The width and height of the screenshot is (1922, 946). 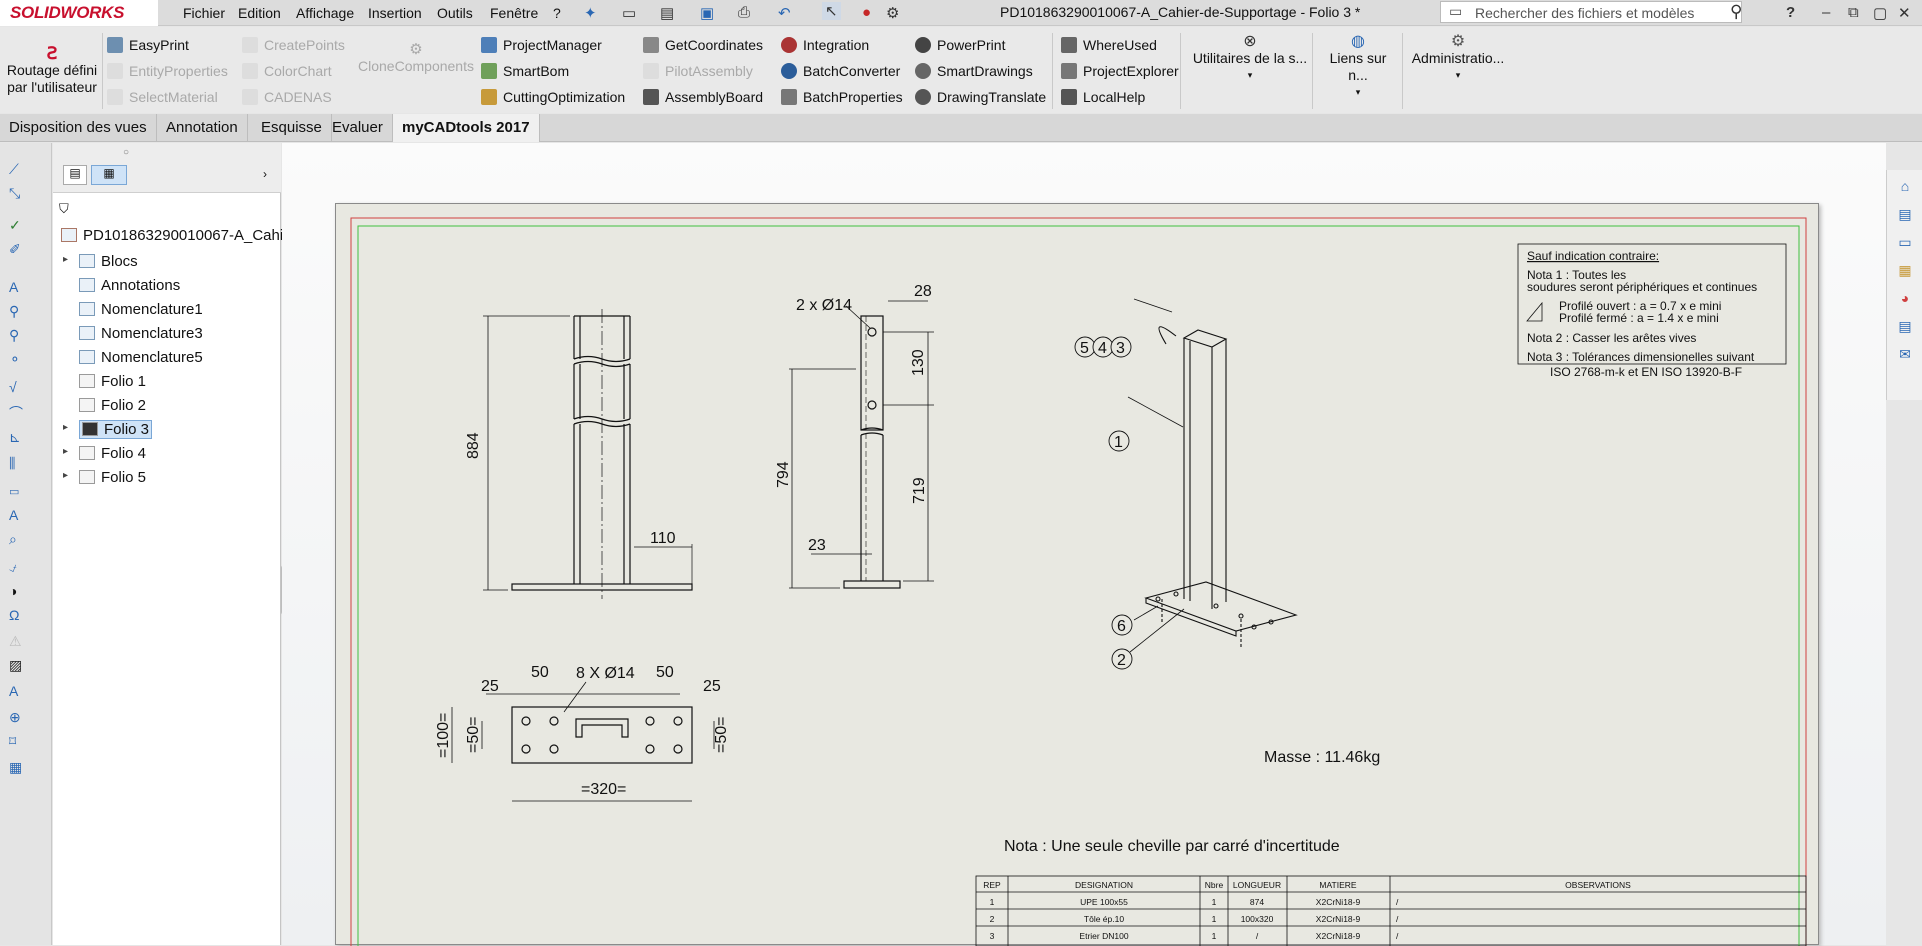 What do you see at coordinates (698, 73) in the screenshot?
I see `pilotassembly-button: PilotAssembly` at bounding box center [698, 73].